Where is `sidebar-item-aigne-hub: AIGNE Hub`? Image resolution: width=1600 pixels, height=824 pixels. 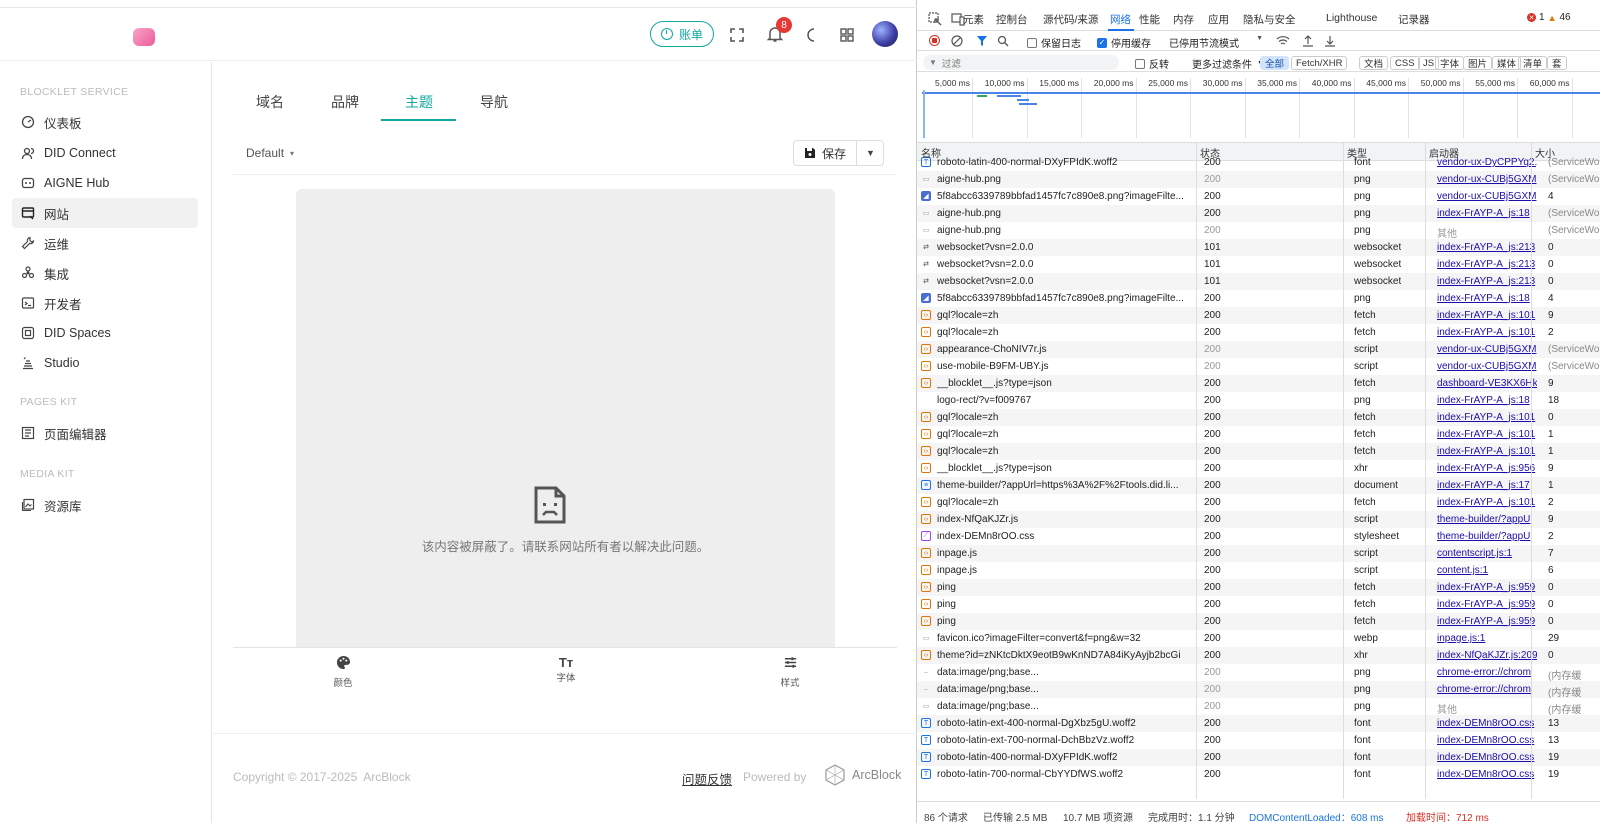
sidebar-item-aigne-hub: AIGNE Hub is located at coordinates (105, 183).